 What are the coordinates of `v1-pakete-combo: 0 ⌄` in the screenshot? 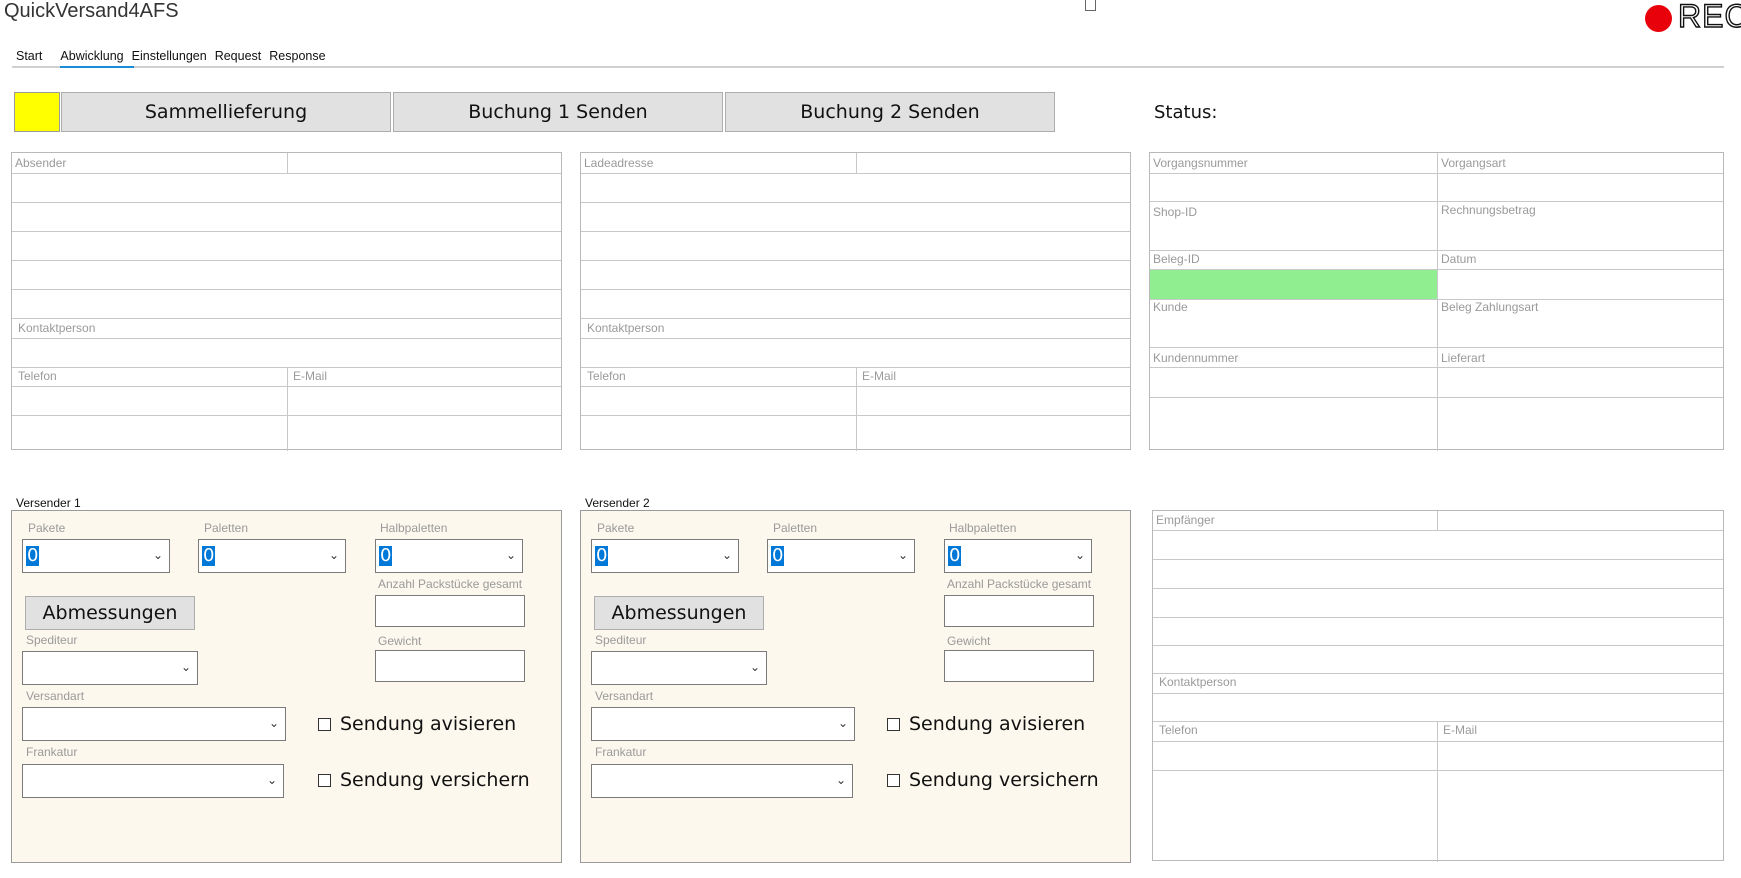 It's located at (96, 556).